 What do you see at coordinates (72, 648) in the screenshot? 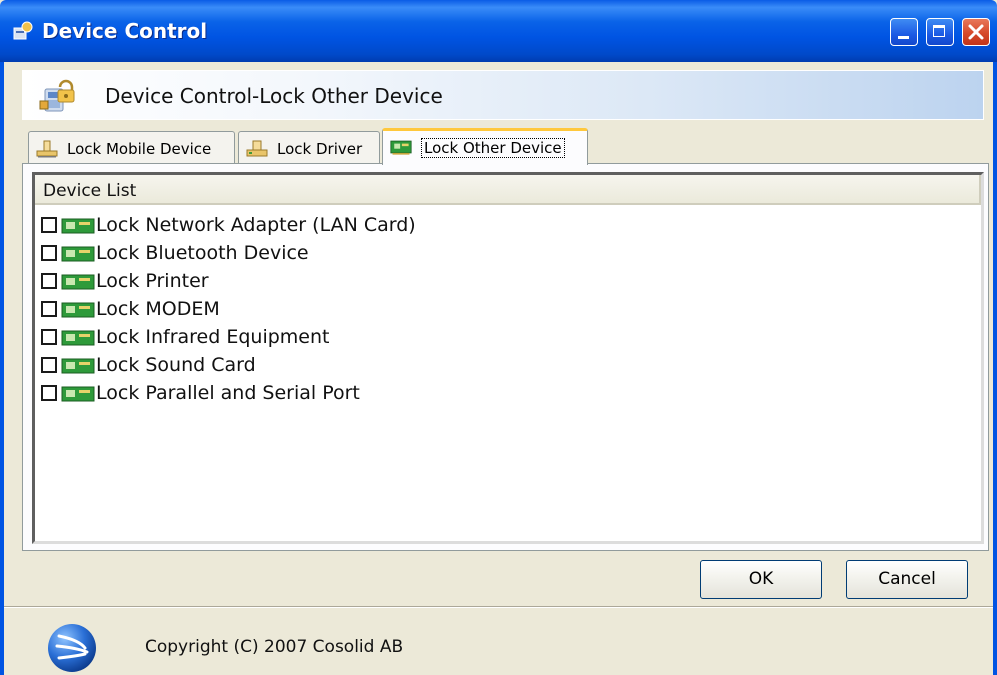
I see `cosolid-logo-icon` at bounding box center [72, 648].